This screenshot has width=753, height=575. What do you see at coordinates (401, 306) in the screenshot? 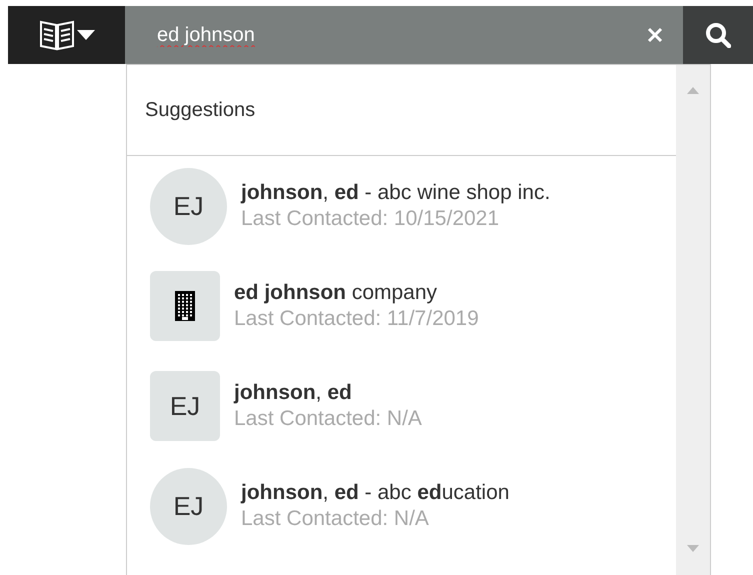
I see `suggestion-item: ed johnson company Last Contacted: 11/7/2019` at bounding box center [401, 306].